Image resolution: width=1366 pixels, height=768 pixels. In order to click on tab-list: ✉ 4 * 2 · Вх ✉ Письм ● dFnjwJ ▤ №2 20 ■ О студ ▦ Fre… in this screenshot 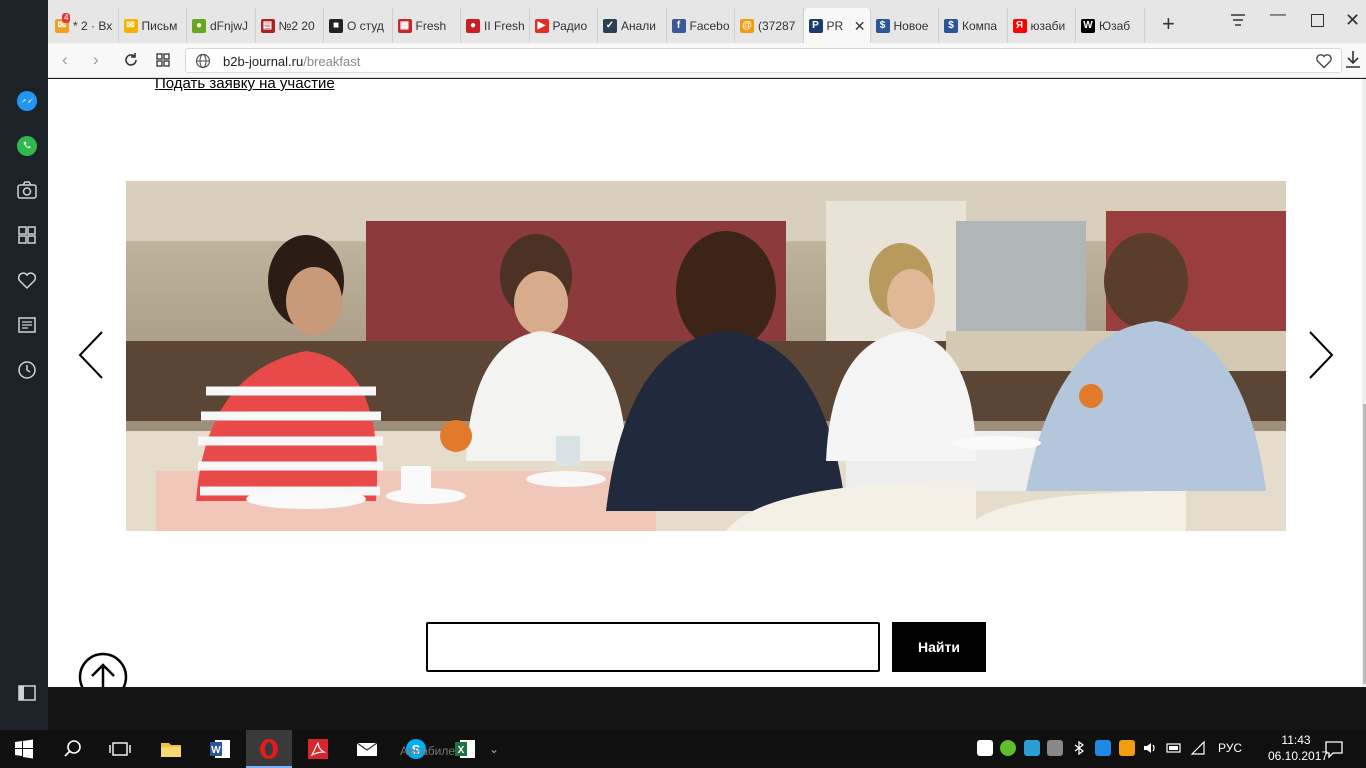, I will do `click(597, 25)`.